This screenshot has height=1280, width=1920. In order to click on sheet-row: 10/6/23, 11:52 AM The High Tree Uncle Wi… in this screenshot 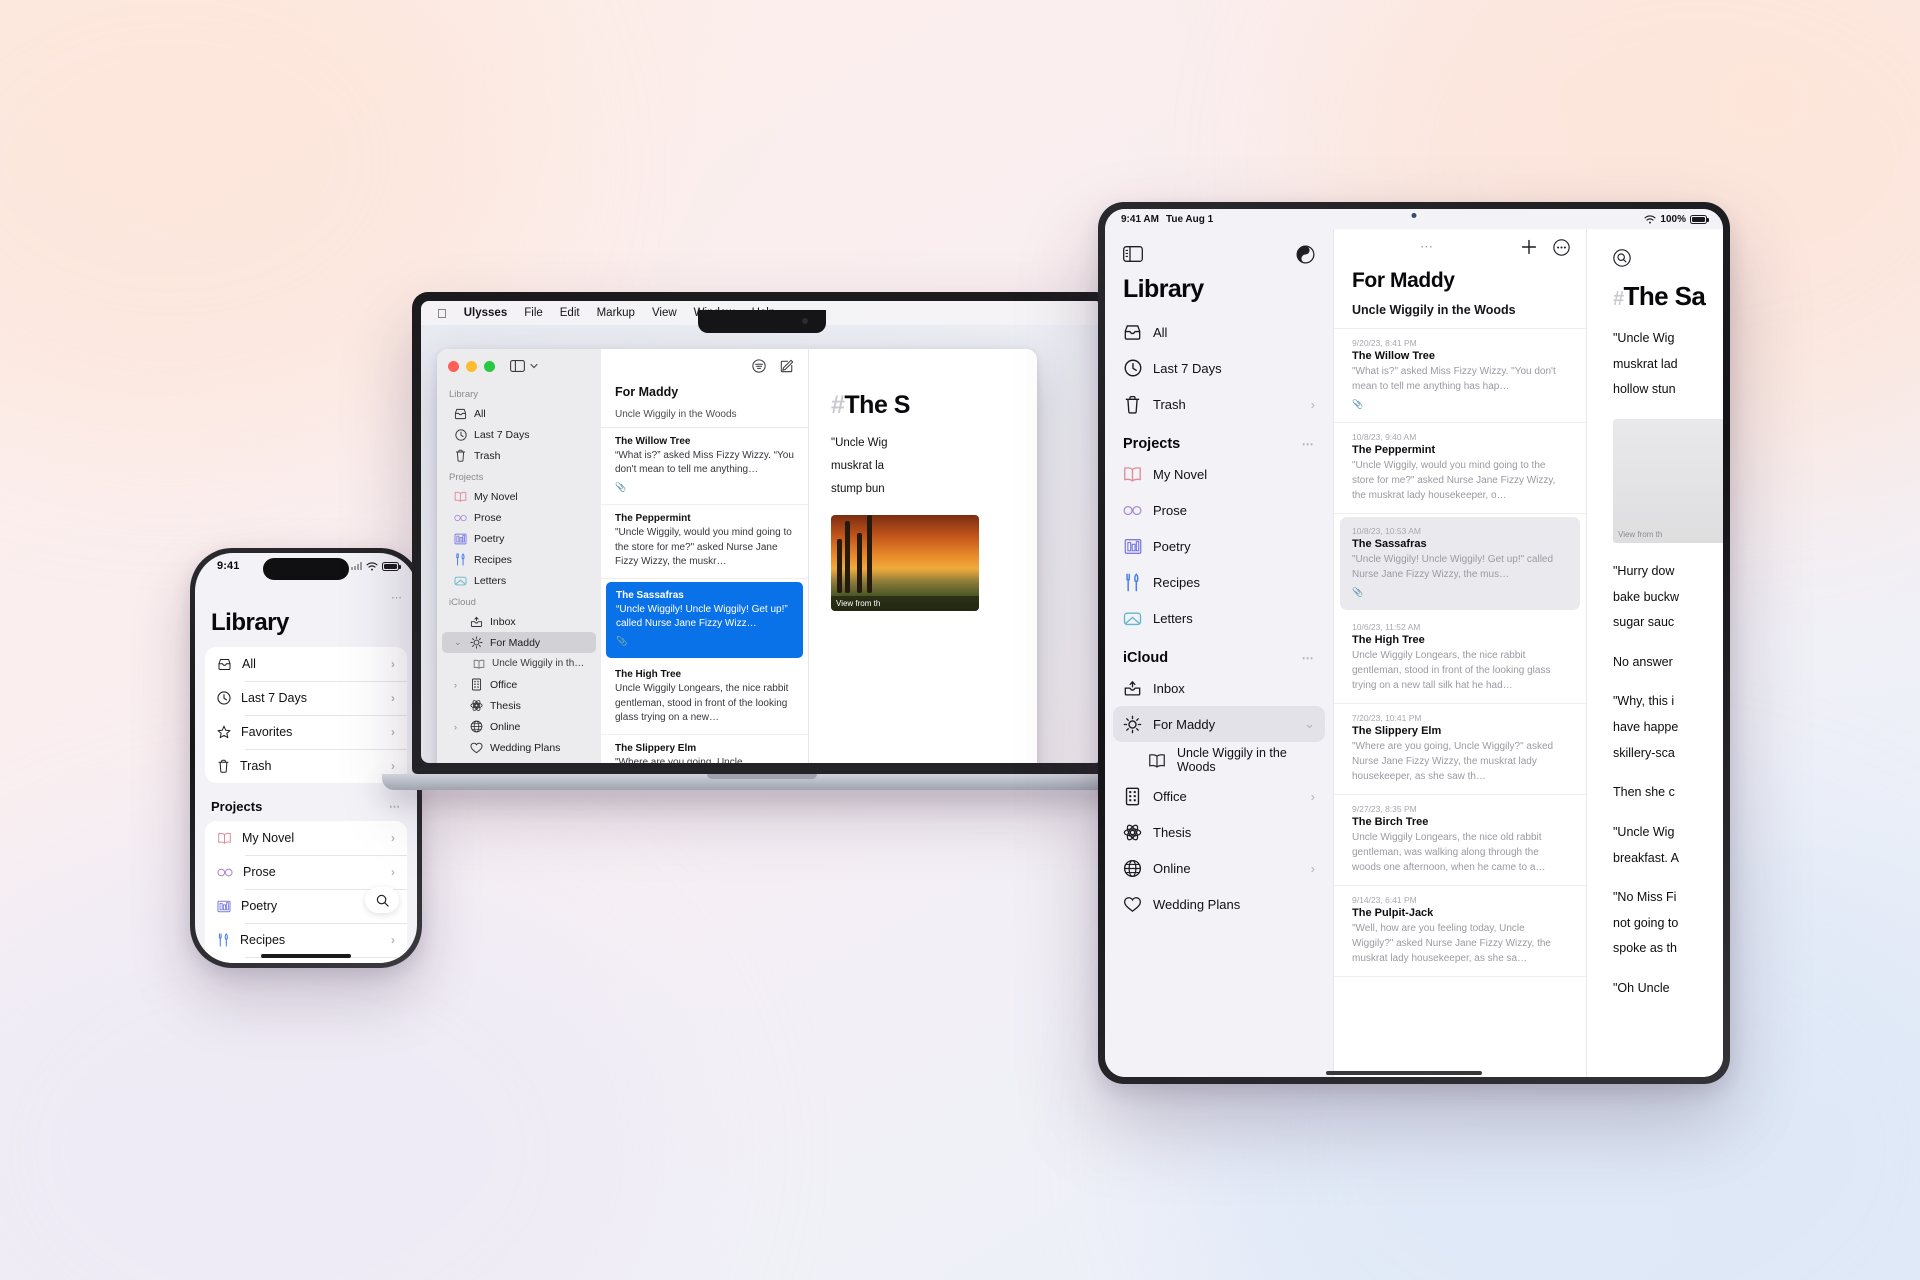, I will do `click(1460, 658)`.